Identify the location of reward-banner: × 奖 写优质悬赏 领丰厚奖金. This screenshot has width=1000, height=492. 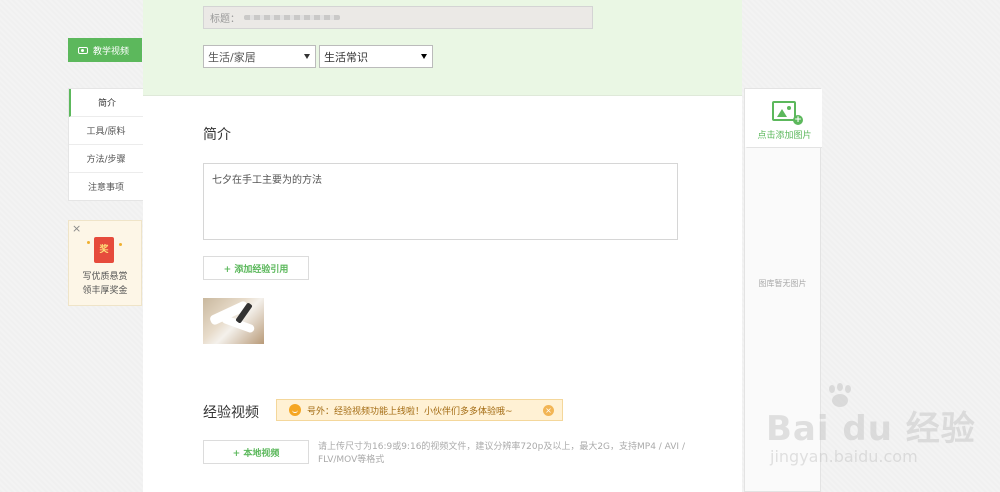
(105, 263).